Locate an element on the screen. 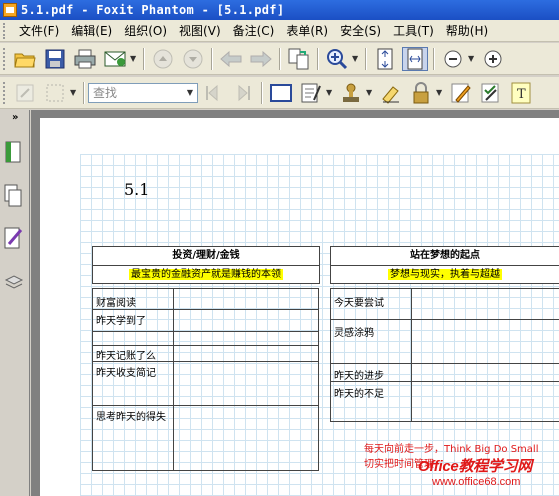 The height and width of the screenshot is (496, 559). svg-text: T is located at coordinates (521, 94).